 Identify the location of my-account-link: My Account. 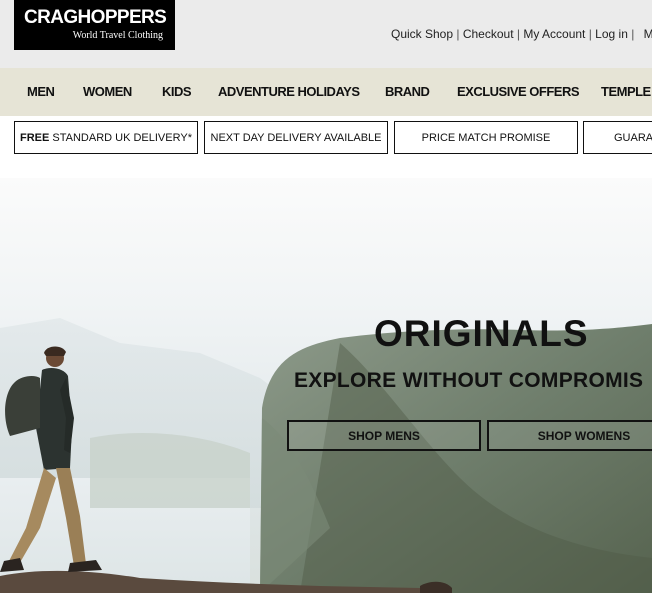
(554, 34).